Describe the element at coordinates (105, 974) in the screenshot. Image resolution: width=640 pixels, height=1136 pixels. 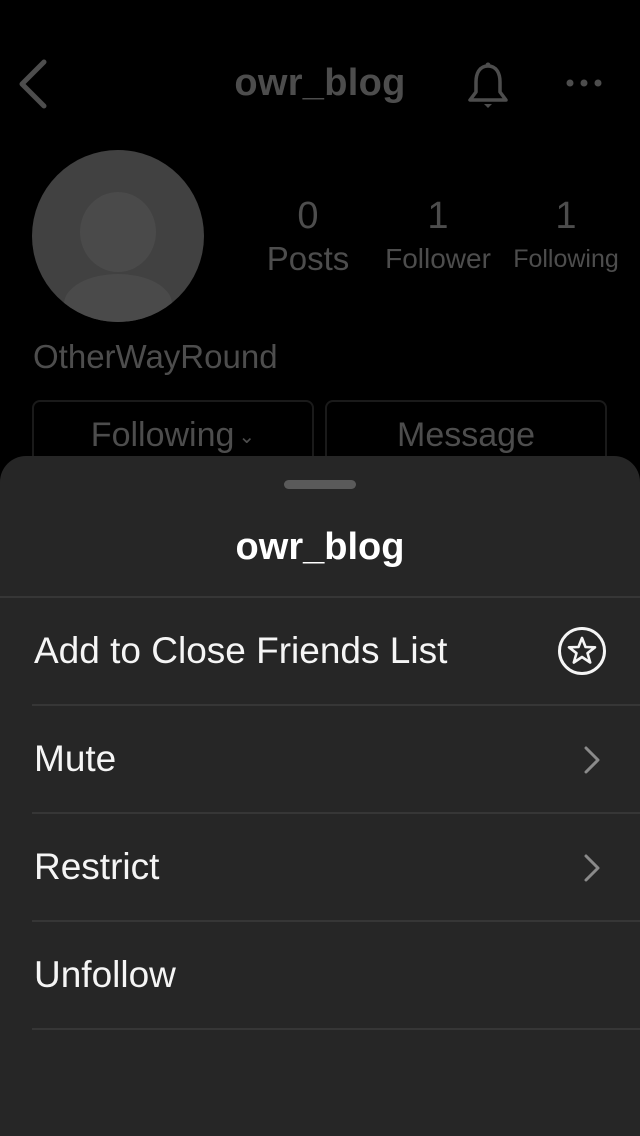
I see `menu-item-label: Unfollow` at that location.